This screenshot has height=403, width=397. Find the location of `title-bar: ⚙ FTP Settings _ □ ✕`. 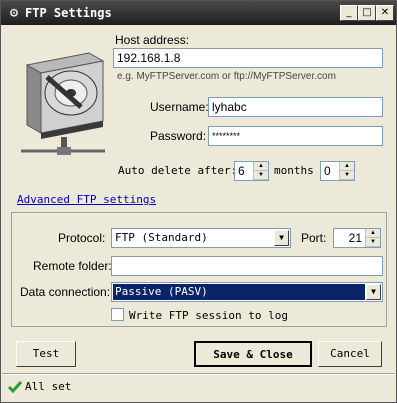

title-bar: ⚙ FTP Settings _ □ ✕ is located at coordinates (198, 13).